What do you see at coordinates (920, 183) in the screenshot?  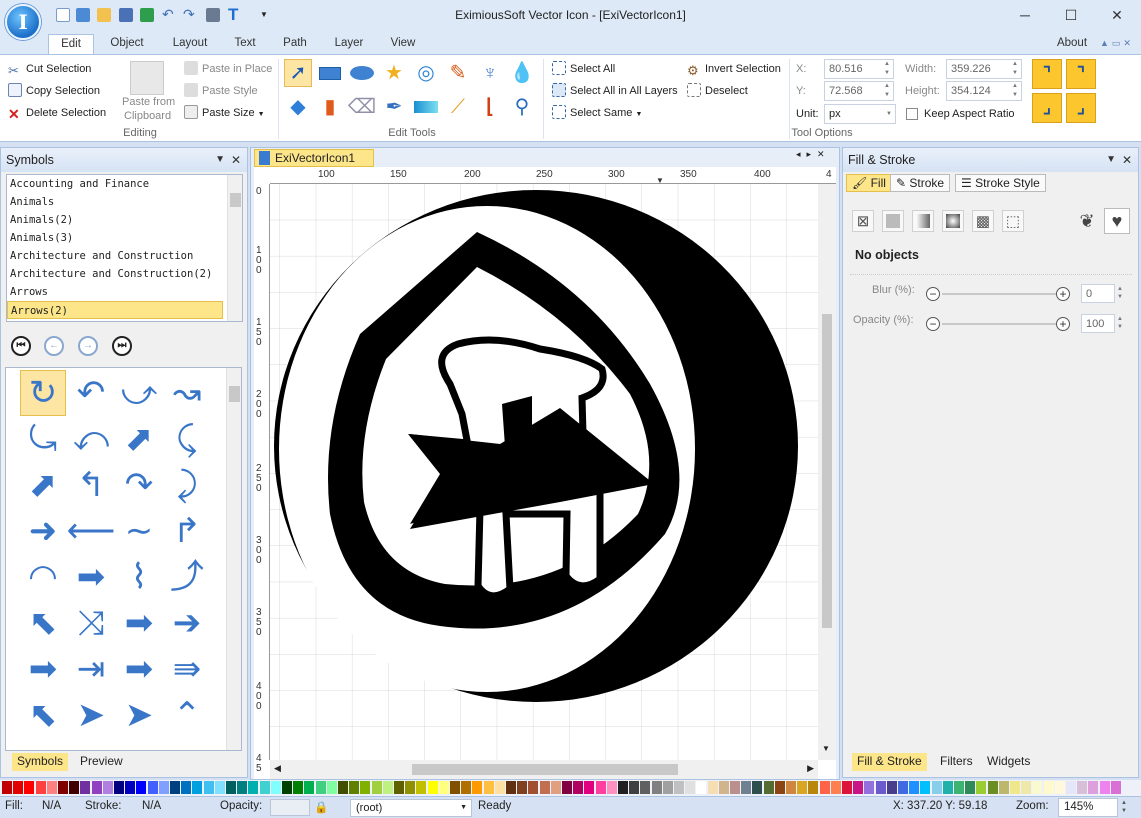 I see `tab-stroke: ✎ Stroke` at bounding box center [920, 183].